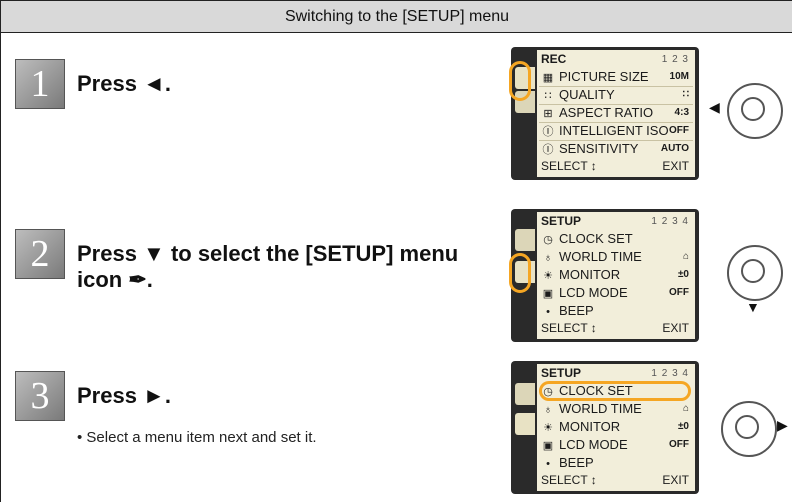  What do you see at coordinates (782, 425) in the screenshot?
I see `right-arrow-icon: ▶` at bounding box center [782, 425].